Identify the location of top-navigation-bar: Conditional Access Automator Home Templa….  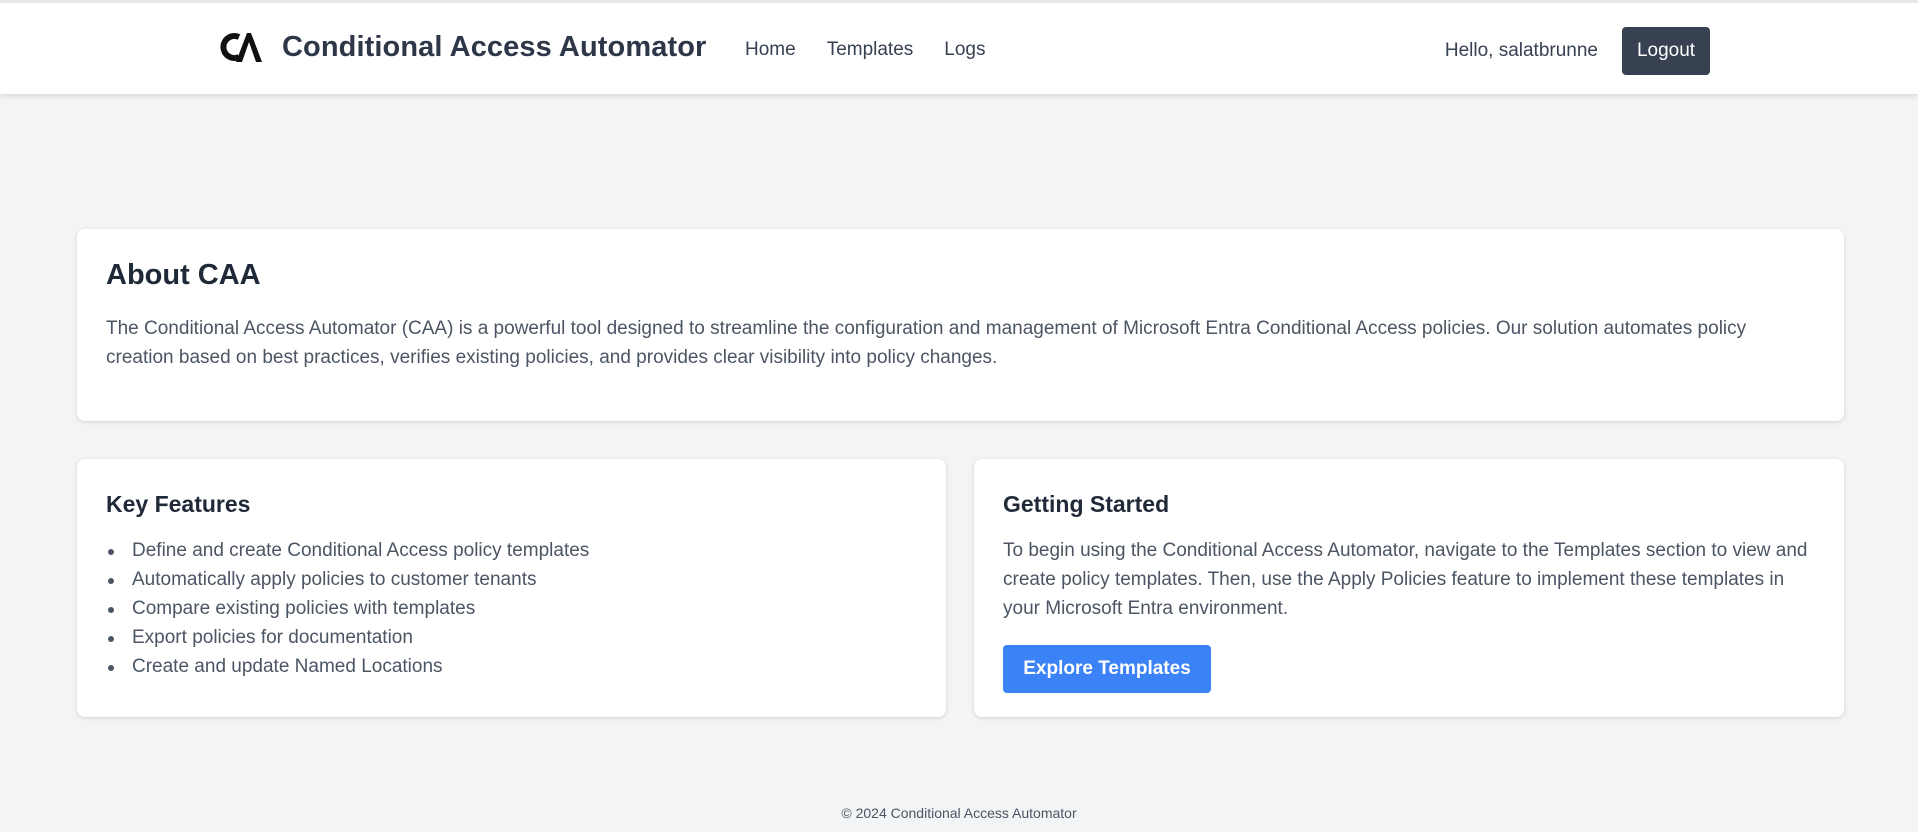
(959, 47).